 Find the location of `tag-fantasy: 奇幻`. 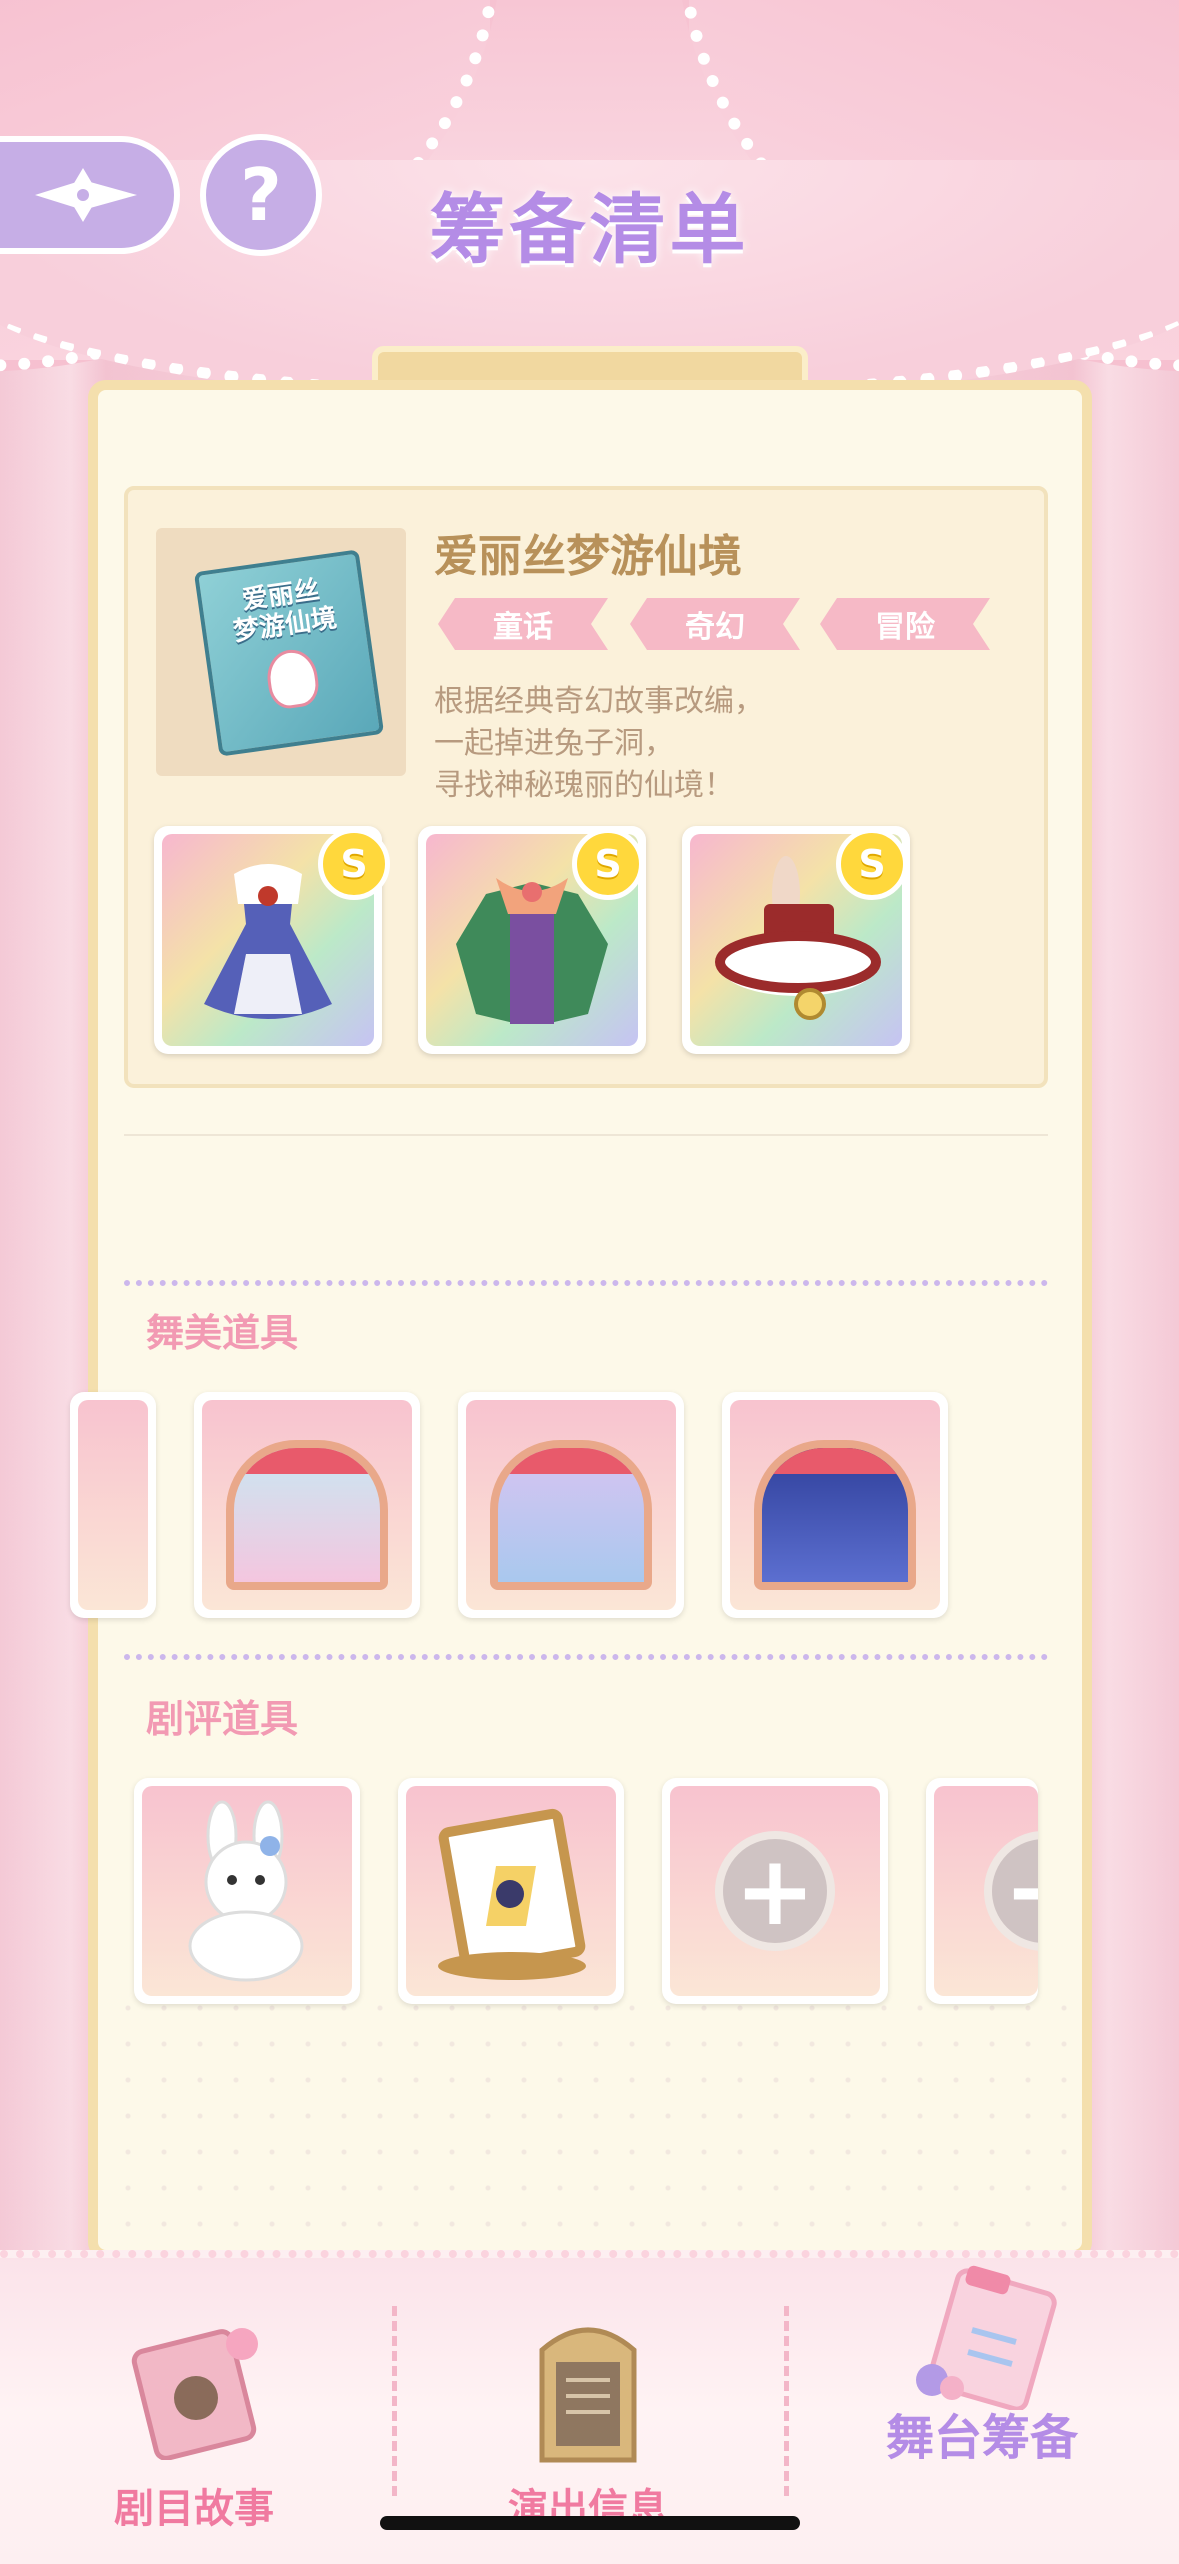

tag-fantasy: 奇幻 is located at coordinates (715, 624).